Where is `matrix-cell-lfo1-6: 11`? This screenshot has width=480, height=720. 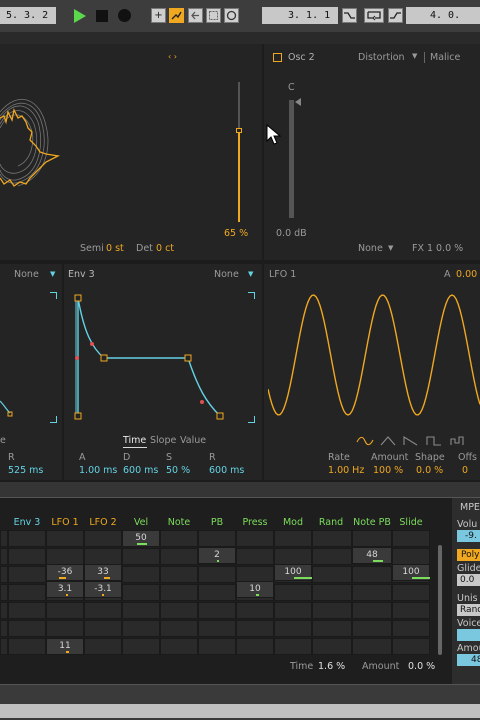
matrix-cell-lfo1-6: 11 is located at coordinates (65, 646).